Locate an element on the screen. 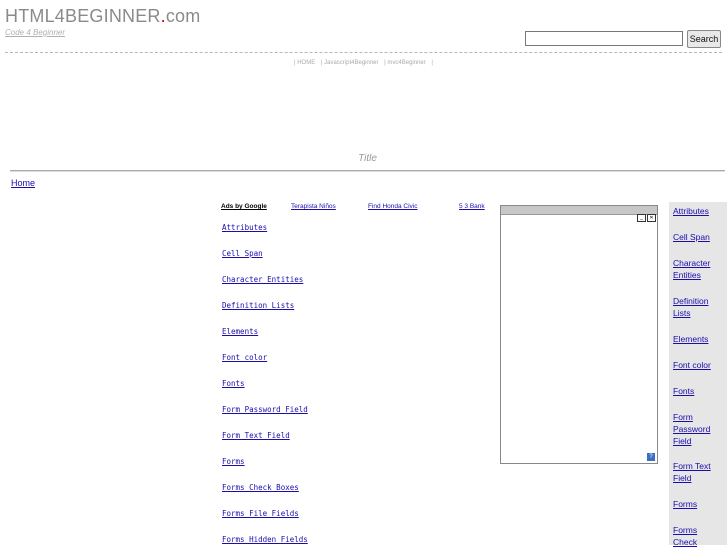 This screenshot has height=548, width=727. main-link-fonts: Fonts is located at coordinates (233, 383).